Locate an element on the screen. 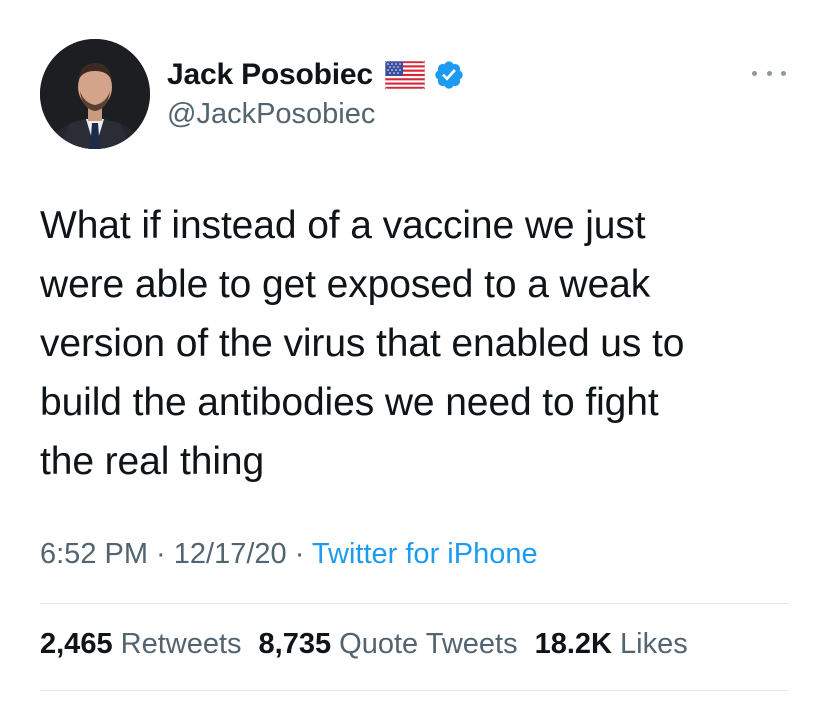 This screenshot has height=708, width=828. tweet-date: 12/17/20 is located at coordinates (230, 554).